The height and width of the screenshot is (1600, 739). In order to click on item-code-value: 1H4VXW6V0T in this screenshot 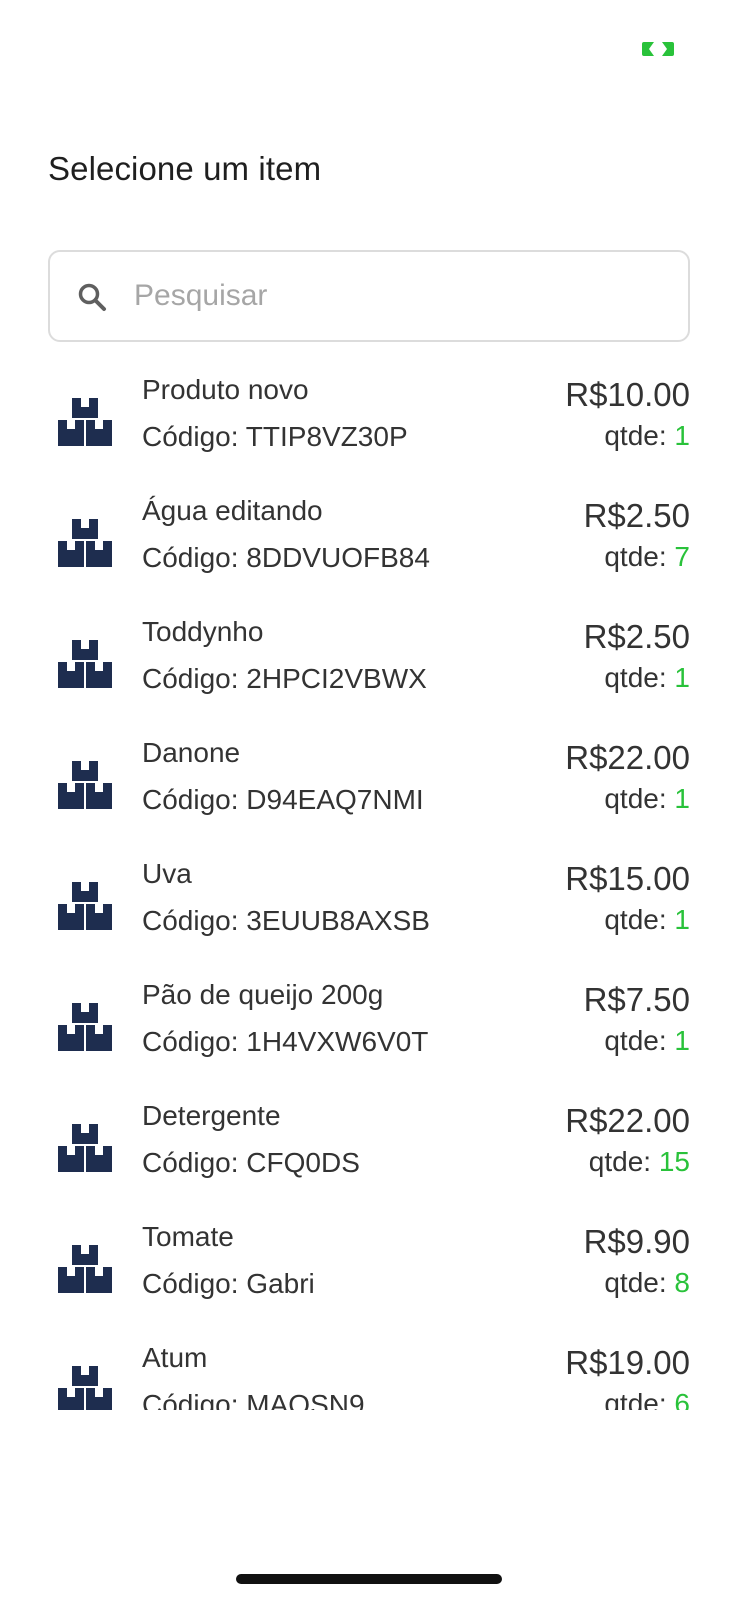, I will do `click(337, 1041)`.